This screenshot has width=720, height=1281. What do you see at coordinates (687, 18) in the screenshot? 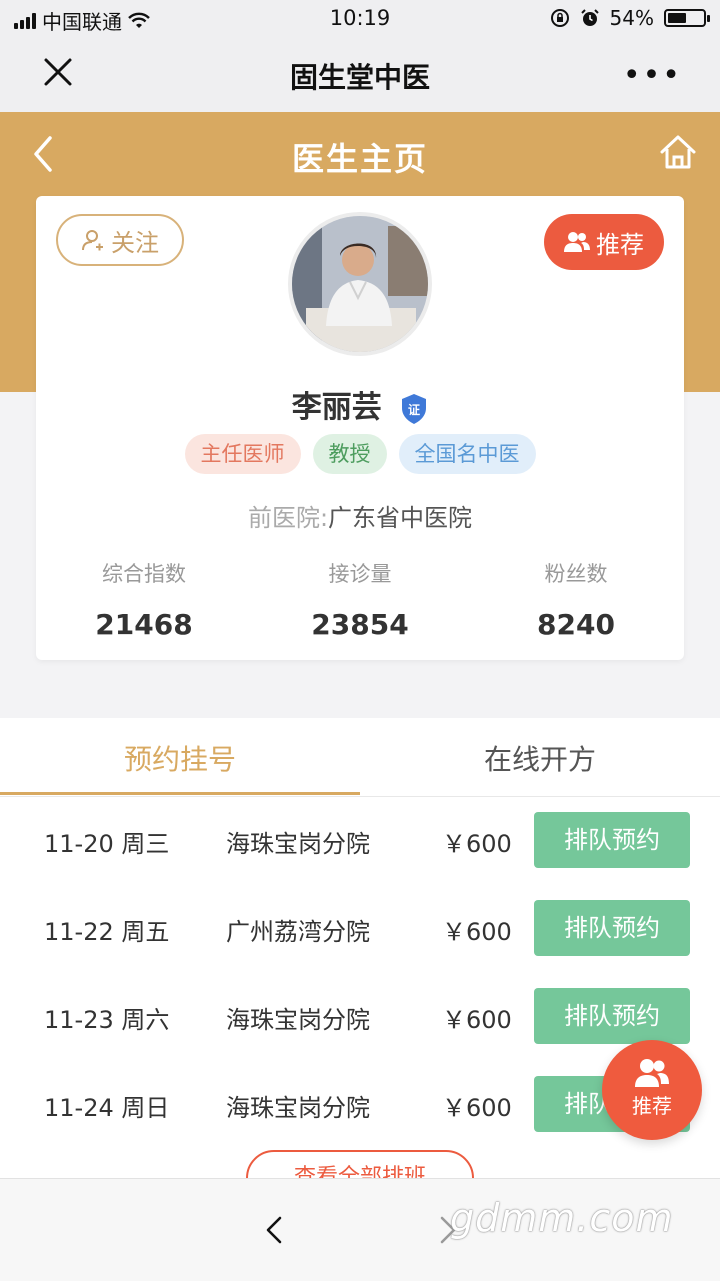
I see `battery-icon` at bounding box center [687, 18].